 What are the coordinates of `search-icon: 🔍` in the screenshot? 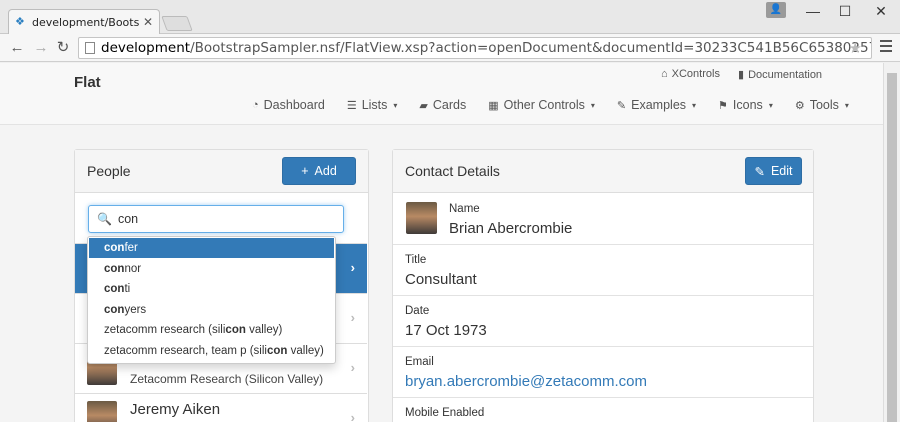 It's located at (104, 219).